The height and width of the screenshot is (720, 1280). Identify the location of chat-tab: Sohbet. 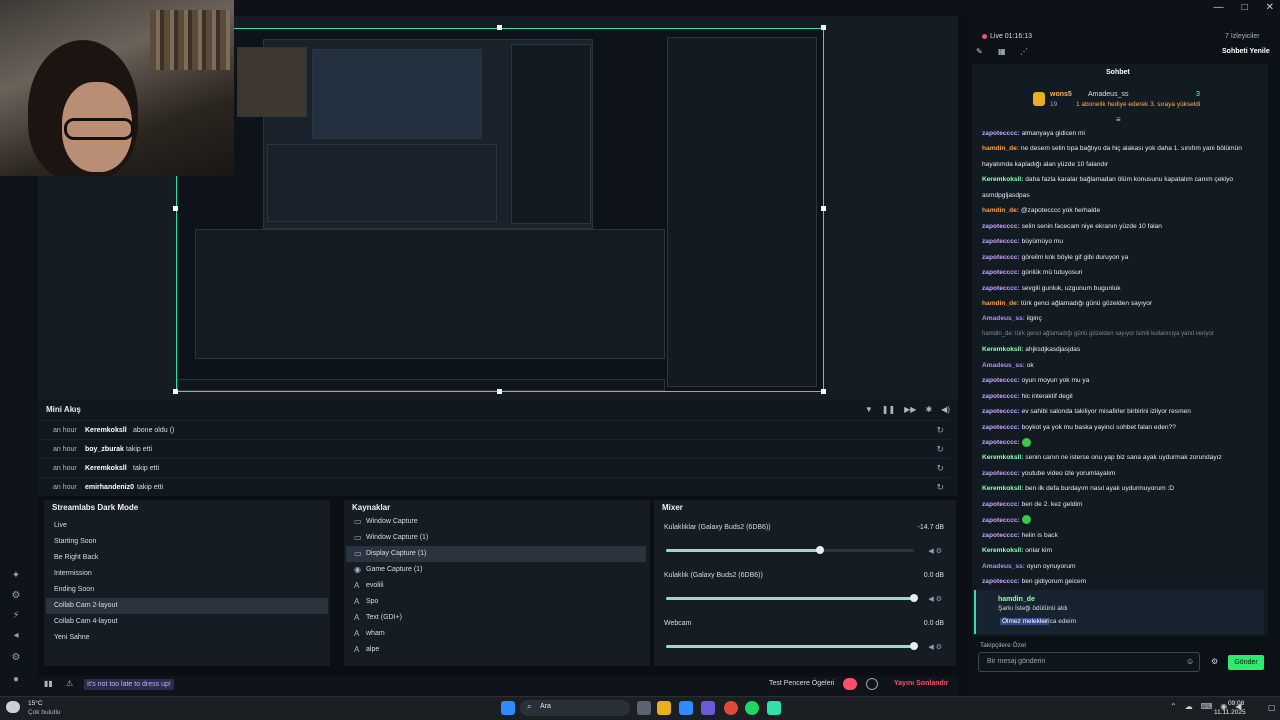
(1118, 72).